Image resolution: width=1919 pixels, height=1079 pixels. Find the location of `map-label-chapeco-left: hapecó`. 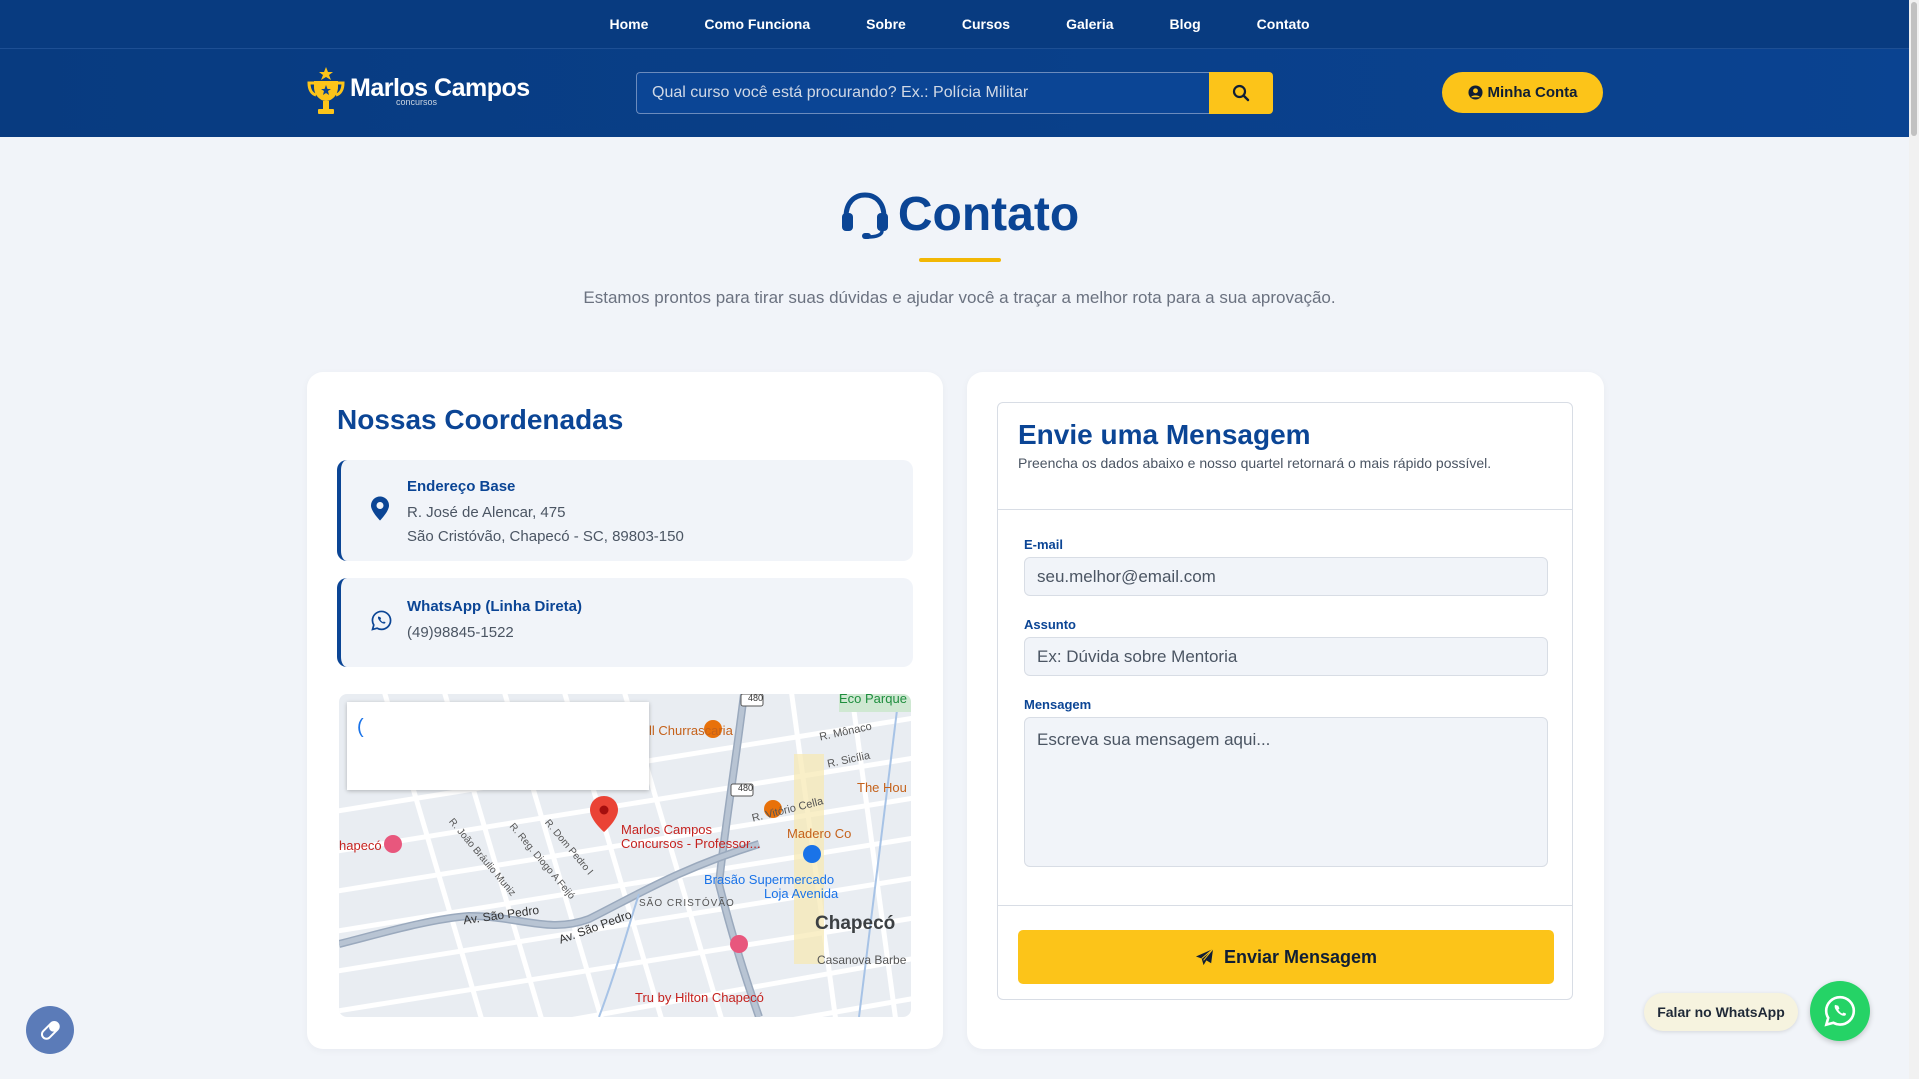

map-label-chapeco-left: hapecó is located at coordinates (360, 845).